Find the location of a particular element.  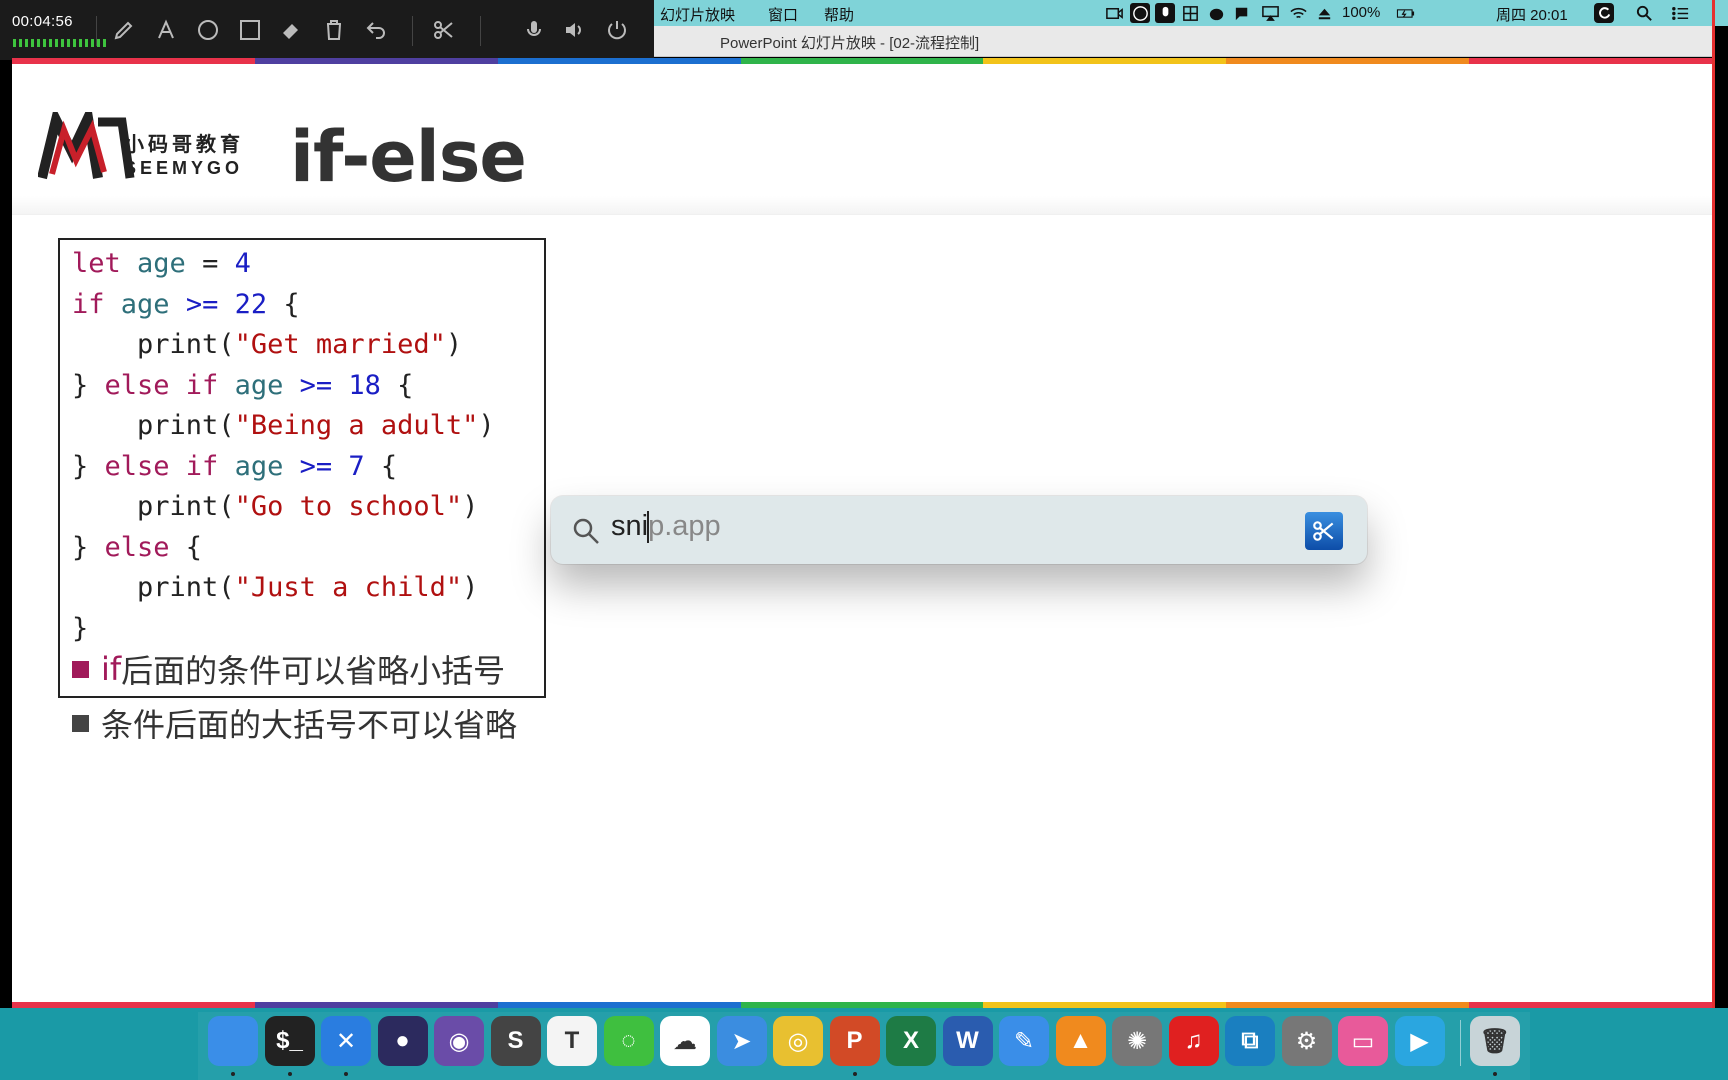

notification-icon is located at coordinates (1242, 13).